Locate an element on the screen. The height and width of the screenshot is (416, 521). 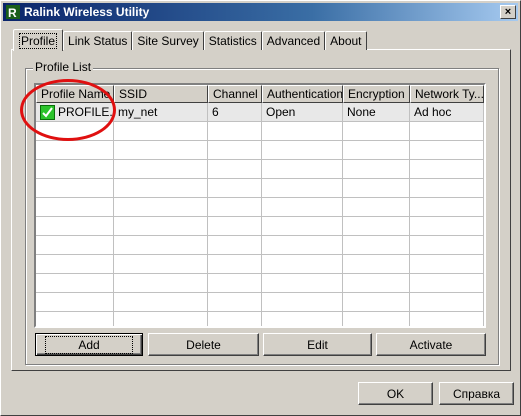
authentication-cell: Open is located at coordinates (302, 112).